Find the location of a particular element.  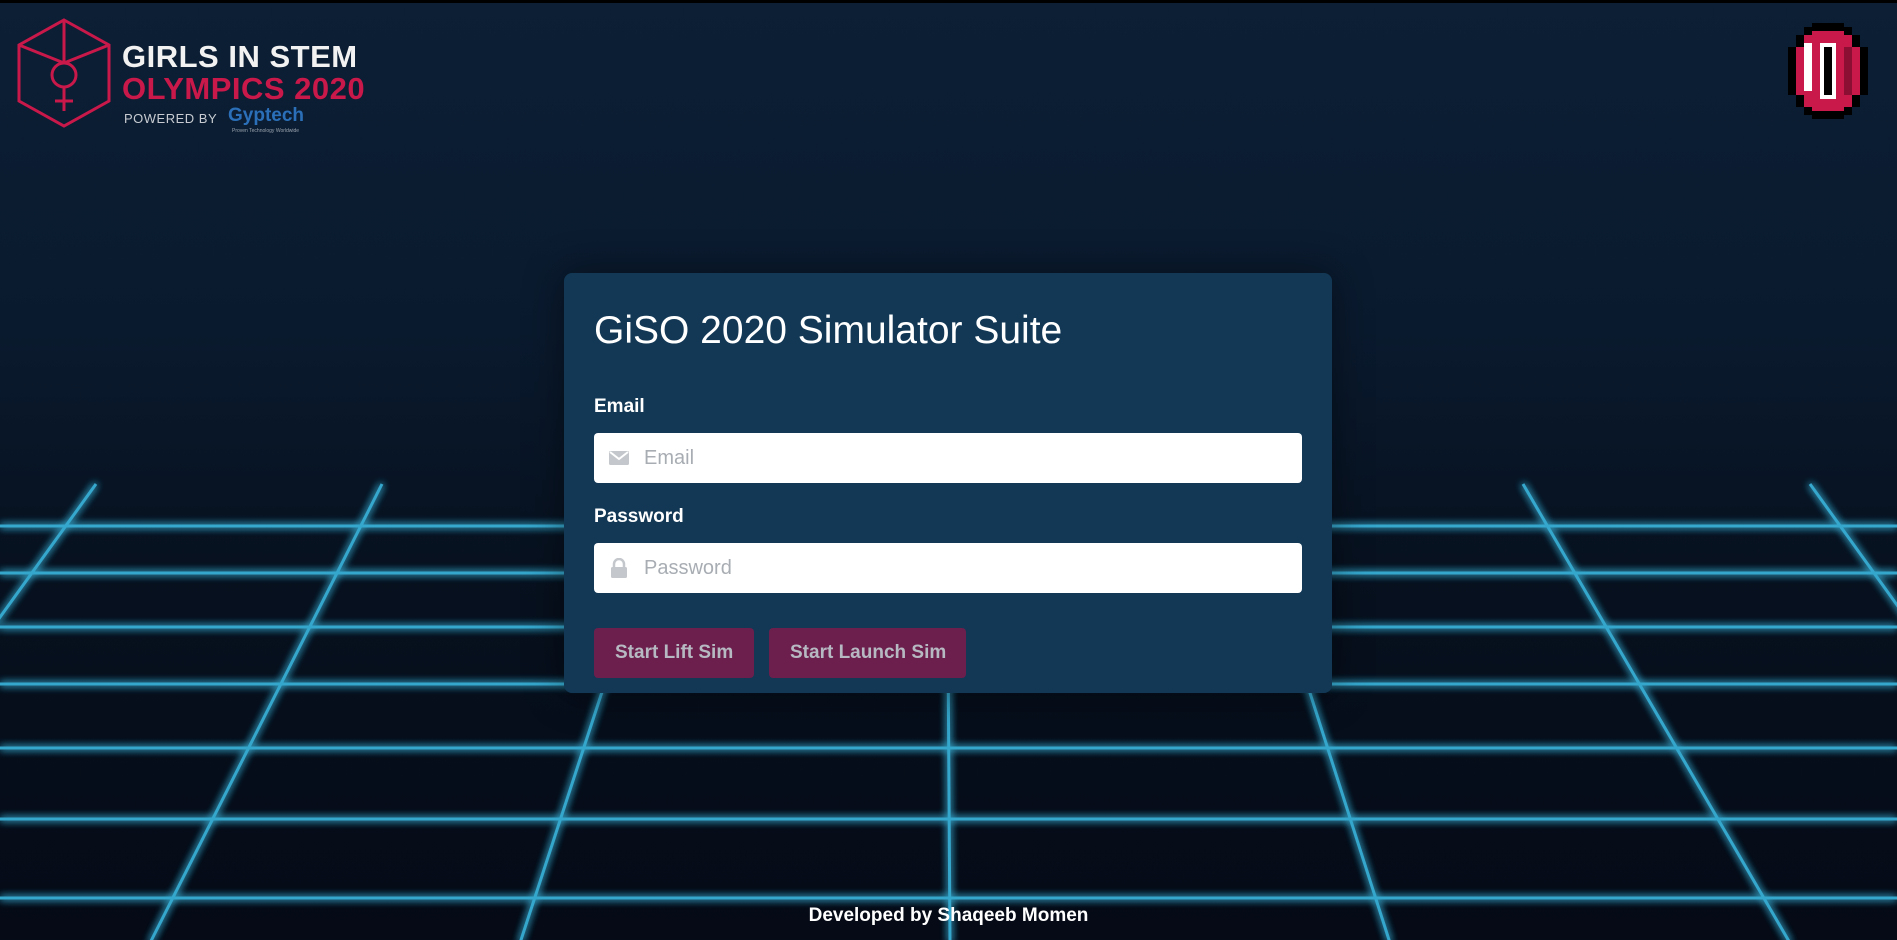

page-title: GiSO 2020 Simulator Suite is located at coordinates (828, 330).